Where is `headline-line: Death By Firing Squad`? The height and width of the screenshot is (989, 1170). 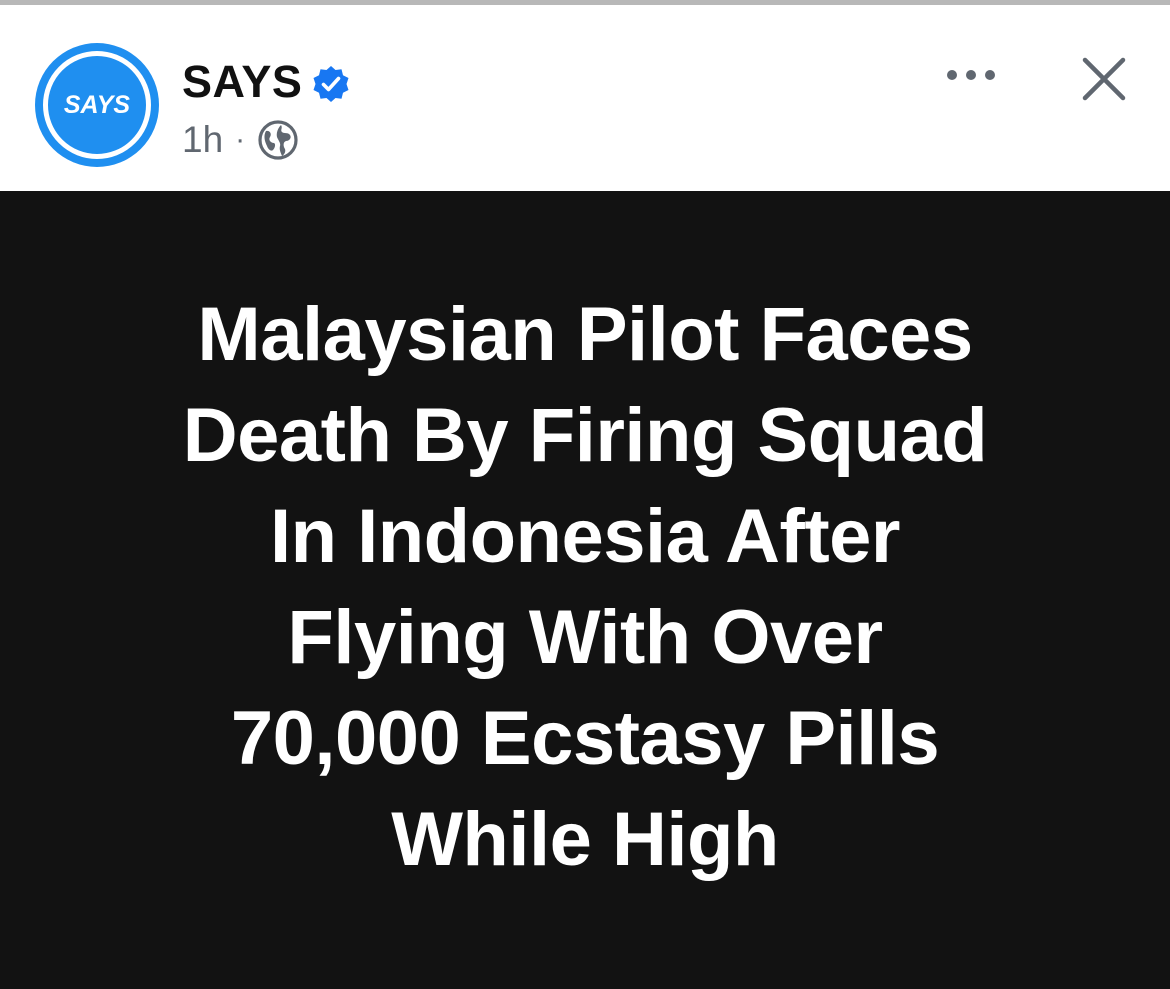 headline-line: Death By Firing Squad is located at coordinates (585, 435).